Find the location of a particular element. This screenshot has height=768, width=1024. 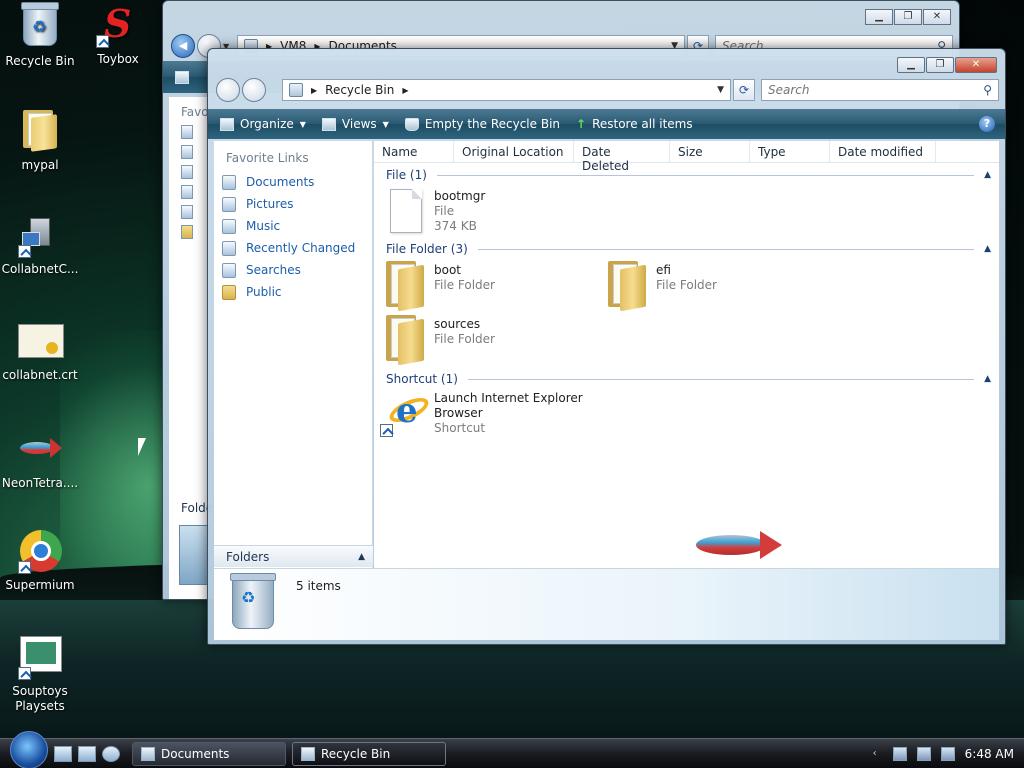

desktop-icon-mypal: mypal is located at coordinates (40, 140).